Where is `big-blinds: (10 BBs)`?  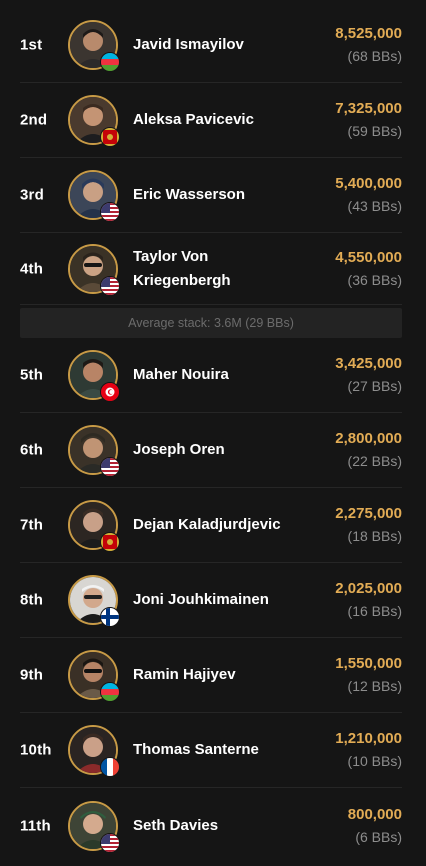 big-blinds: (10 BBs) is located at coordinates (374, 761).